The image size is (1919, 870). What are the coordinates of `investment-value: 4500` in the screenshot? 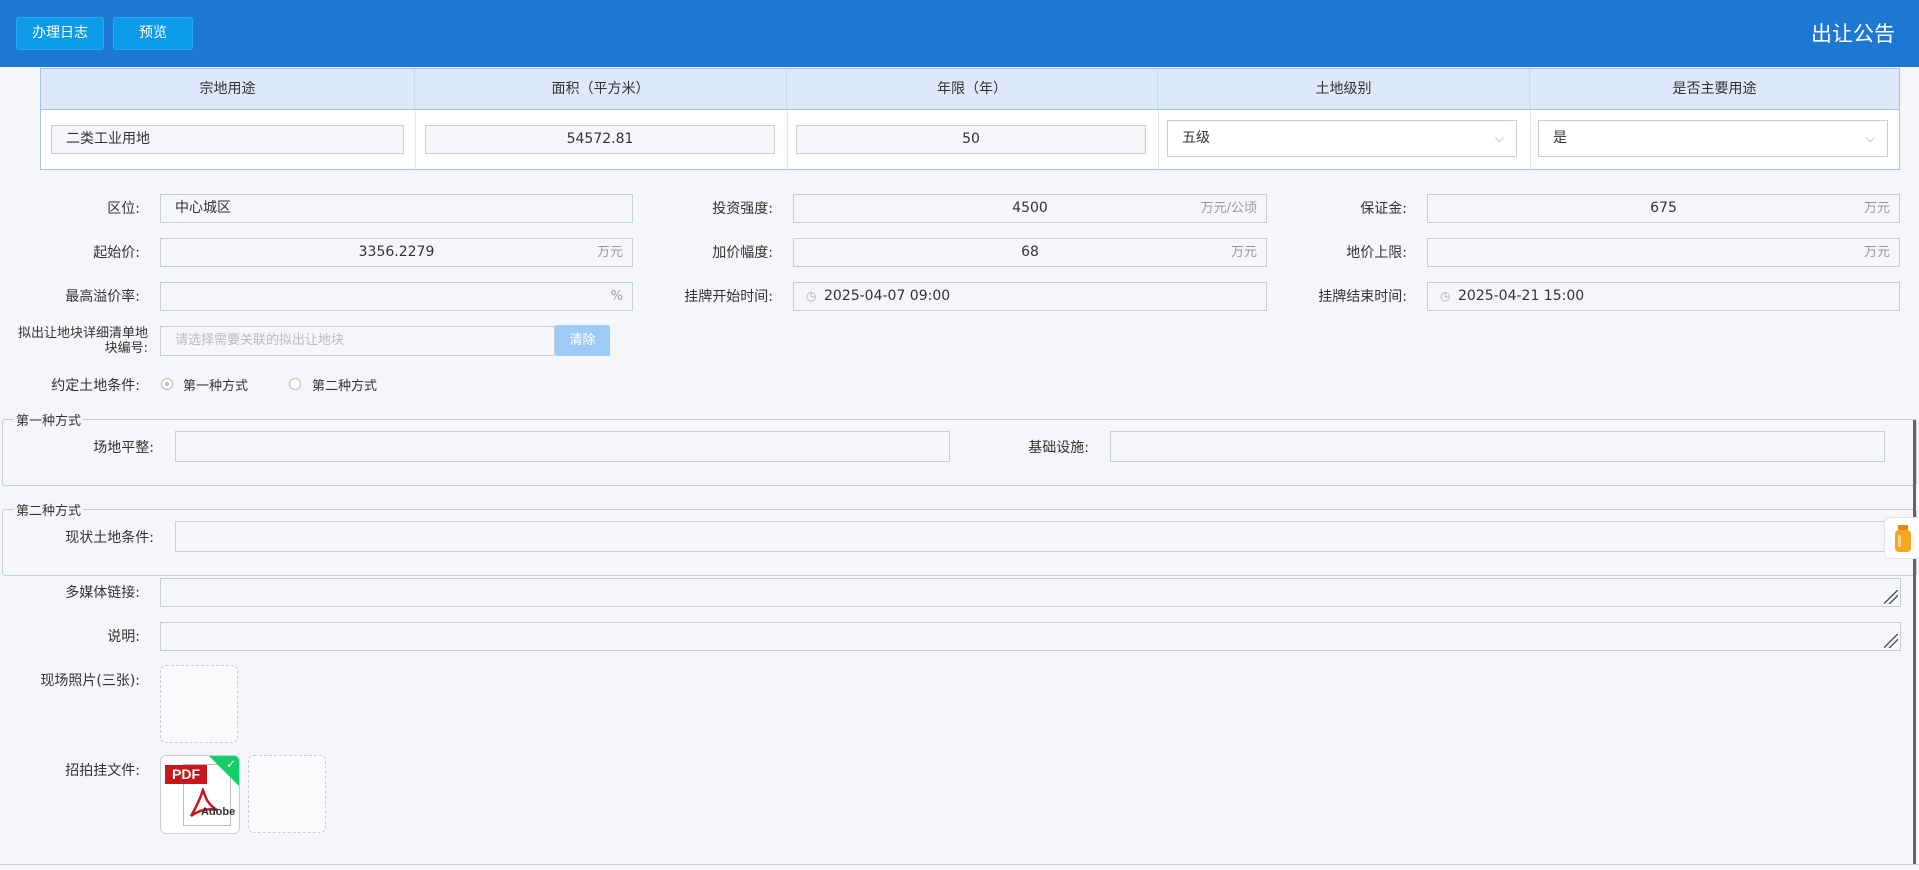 It's located at (1030, 208).